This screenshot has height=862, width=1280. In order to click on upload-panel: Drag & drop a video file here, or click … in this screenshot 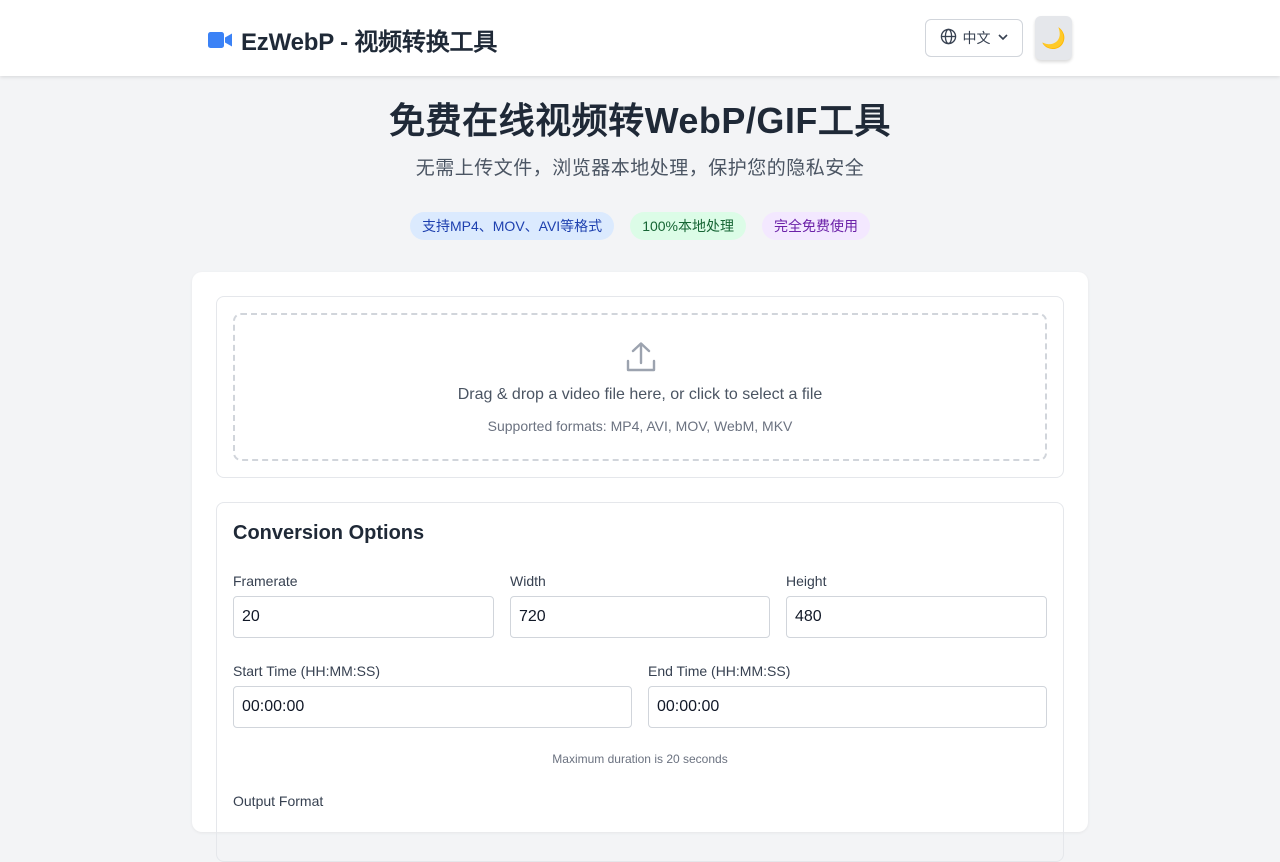, I will do `click(640, 387)`.